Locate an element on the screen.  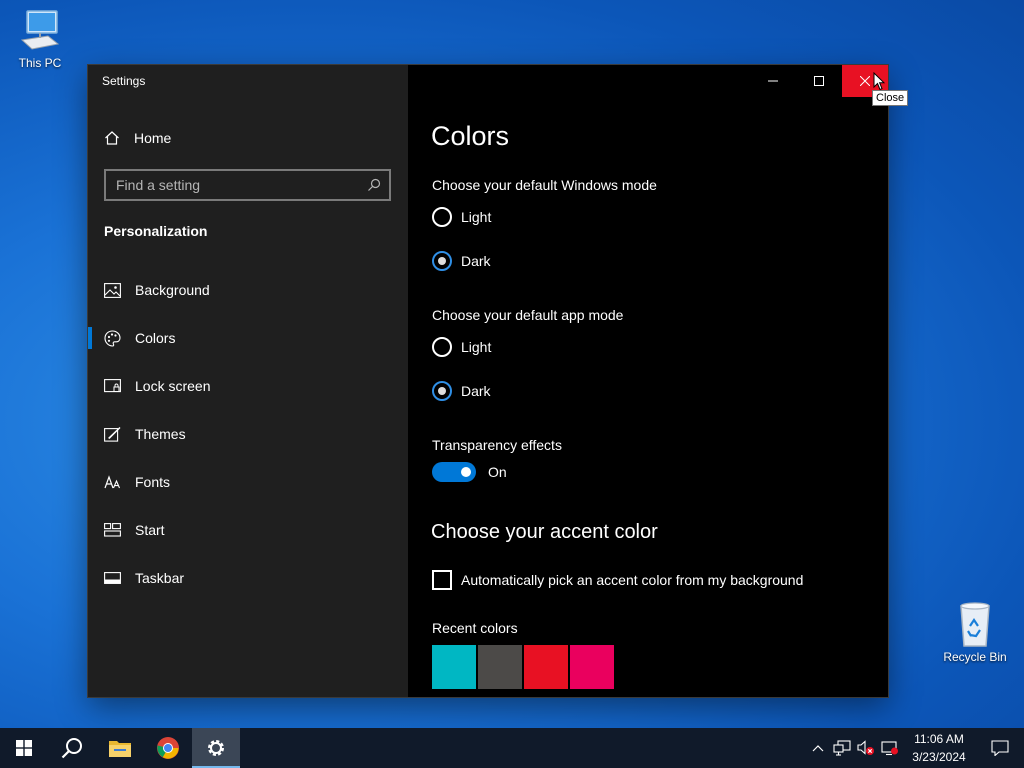
network-icon is located at coordinates (842, 748).